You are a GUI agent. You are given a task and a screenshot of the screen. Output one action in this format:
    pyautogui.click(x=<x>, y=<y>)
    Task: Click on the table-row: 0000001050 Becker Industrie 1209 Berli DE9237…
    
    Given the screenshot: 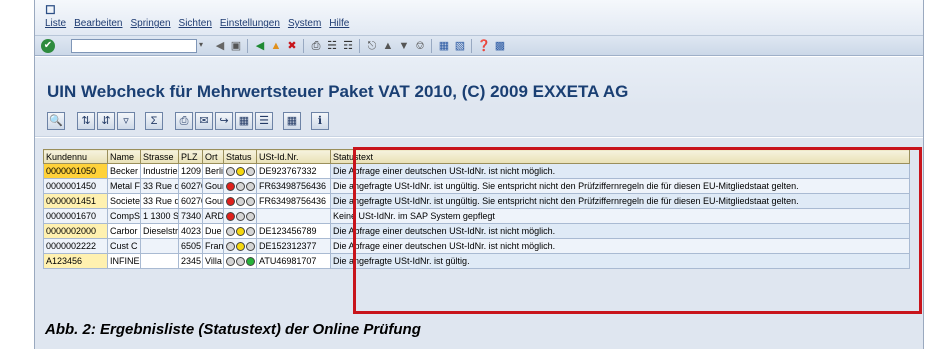 What is the action you would take?
    pyautogui.click(x=476, y=171)
    